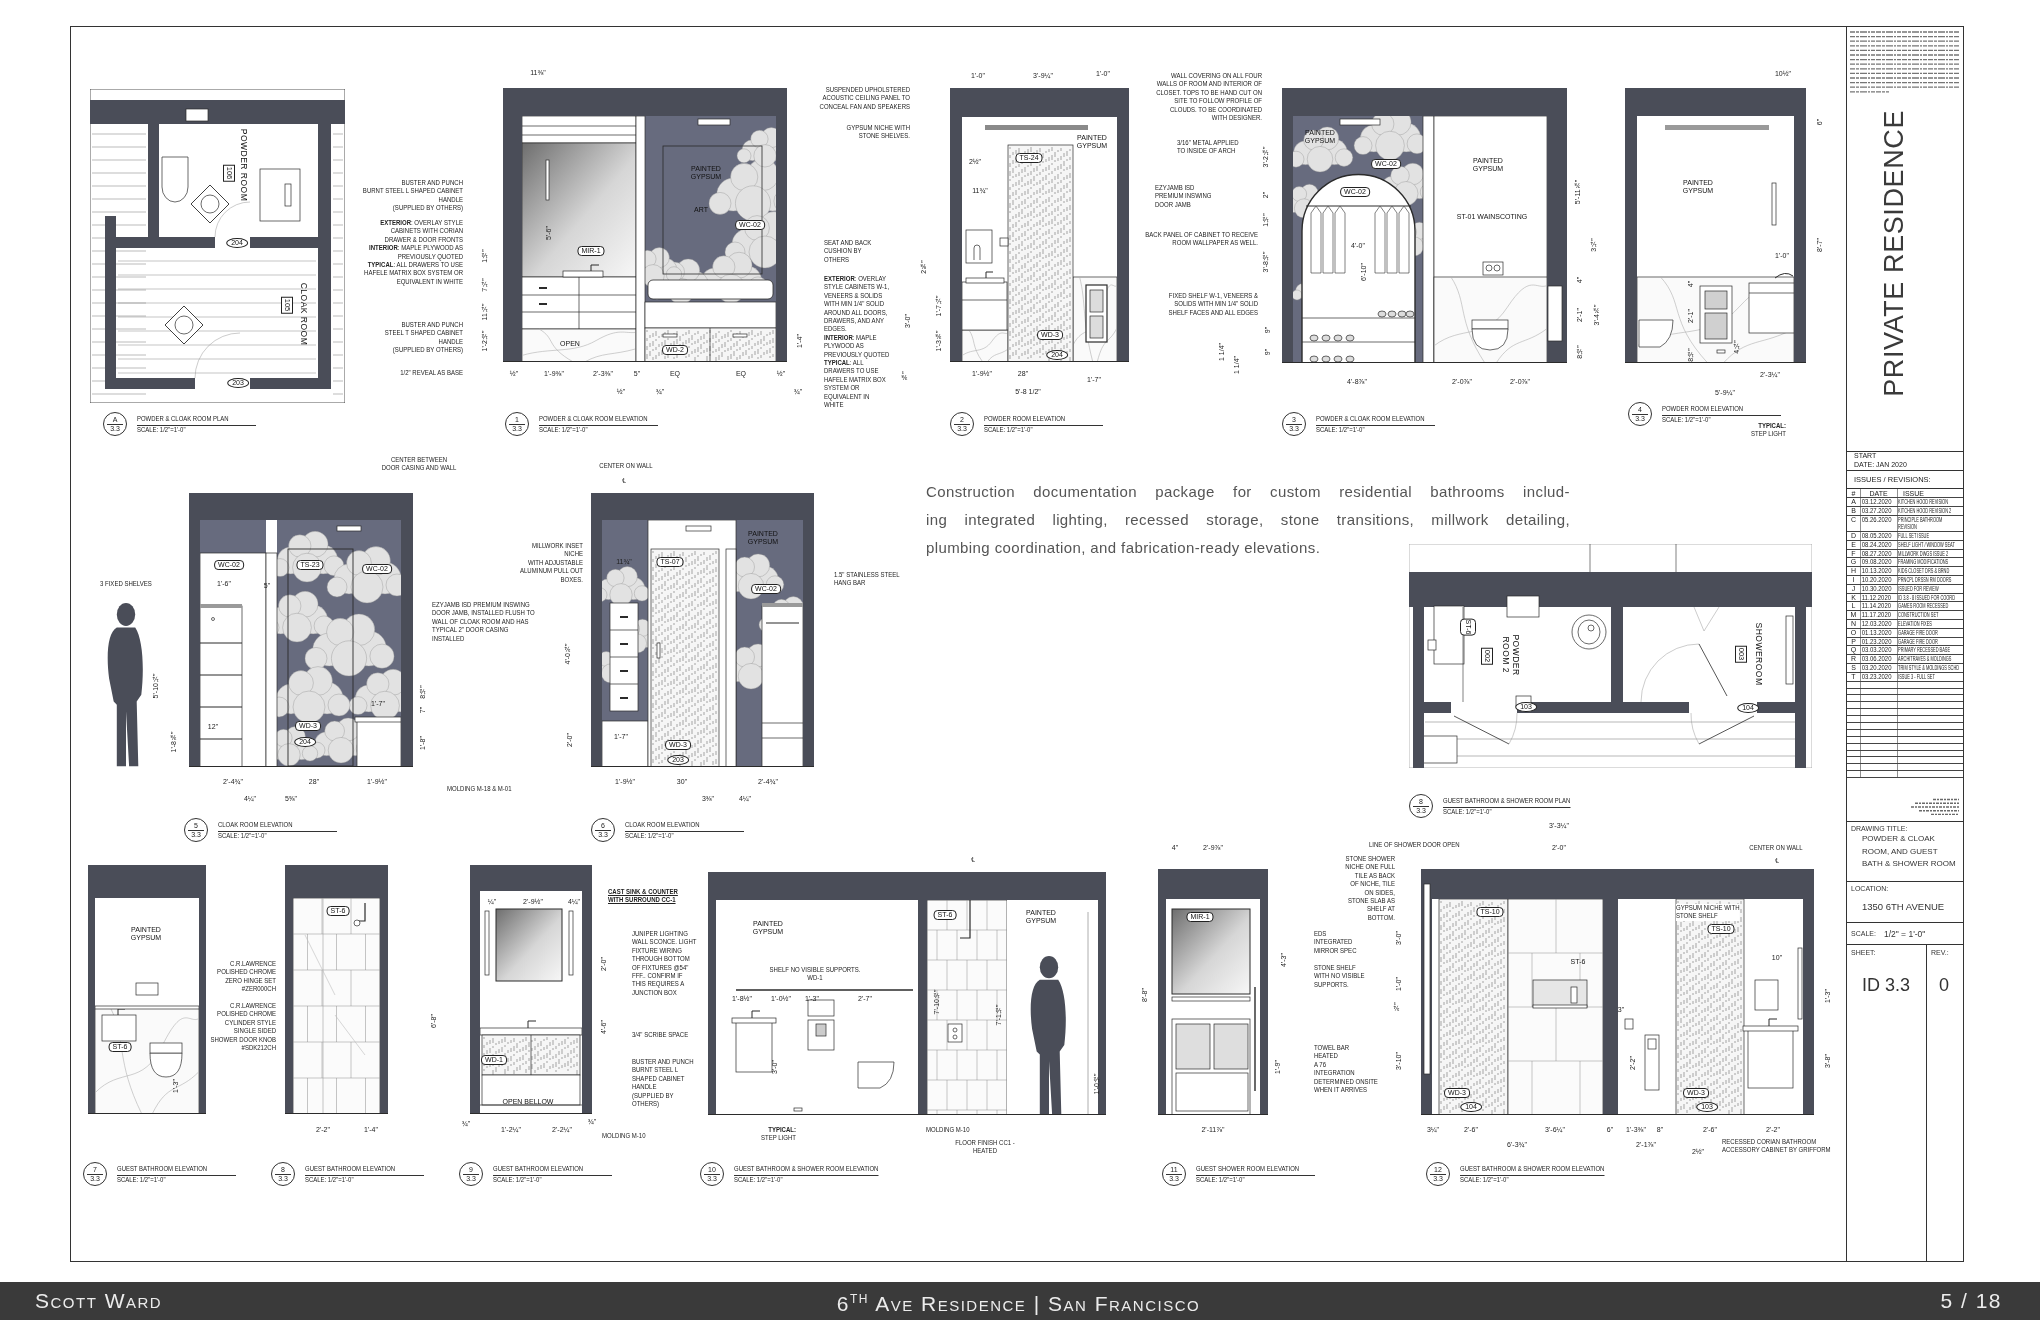 The width and height of the screenshot is (2040, 1320). What do you see at coordinates (1758, 654) in the screenshot?
I see `drawing-label: SHOWEROOM` at bounding box center [1758, 654].